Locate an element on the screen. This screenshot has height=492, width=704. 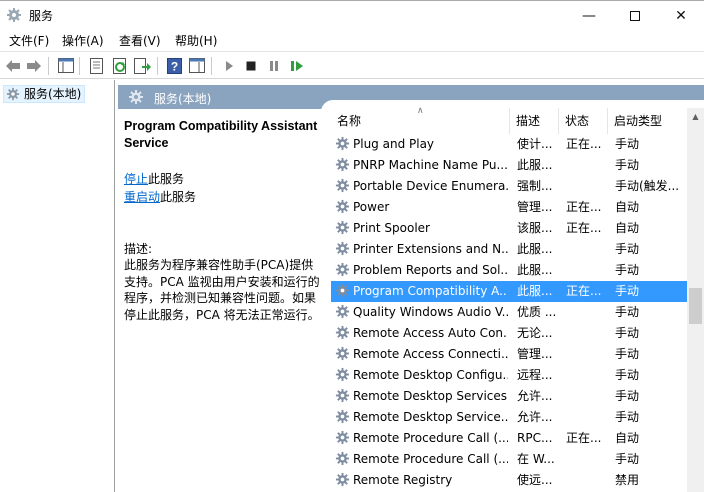
resume-service-button is located at coordinates (296, 65).